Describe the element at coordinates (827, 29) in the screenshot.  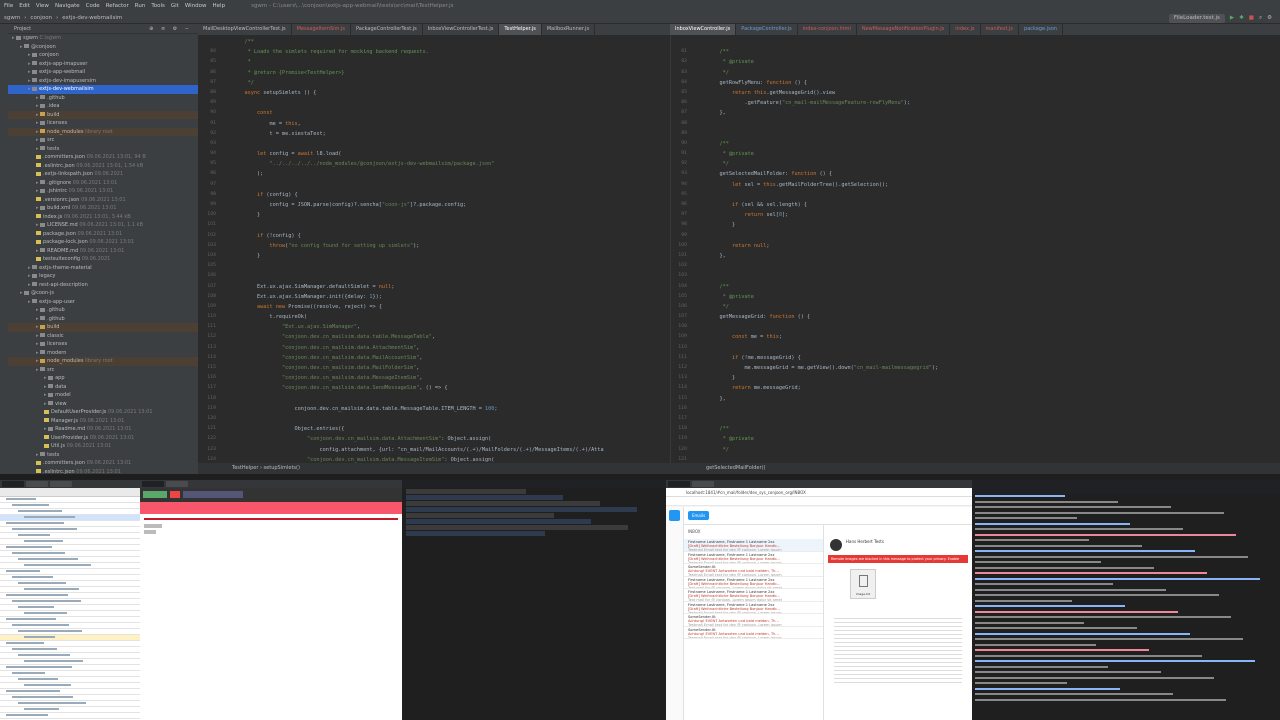
I see `editor-tab: index-conjoon.html` at that location.